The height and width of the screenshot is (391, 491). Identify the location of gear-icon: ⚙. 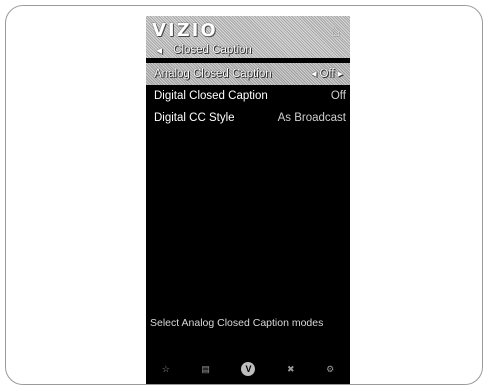
(330, 369).